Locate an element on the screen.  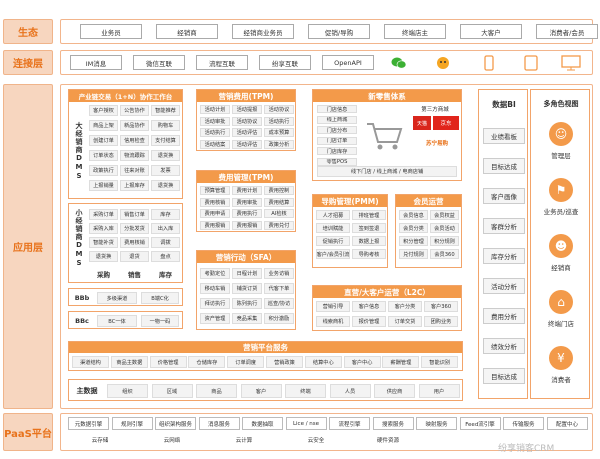
connect-item: OpenAPI is located at coordinates (348, 62).